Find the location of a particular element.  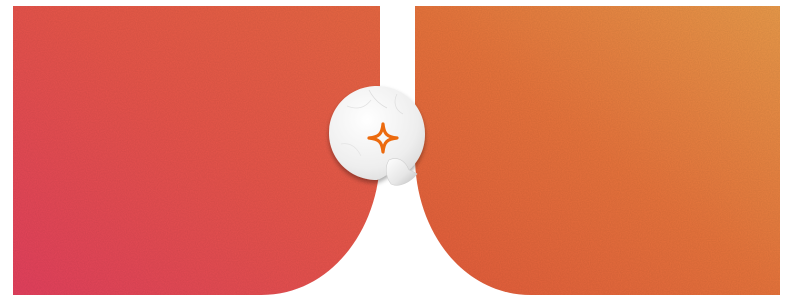

sticker-face is located at coordinates (377, 133).